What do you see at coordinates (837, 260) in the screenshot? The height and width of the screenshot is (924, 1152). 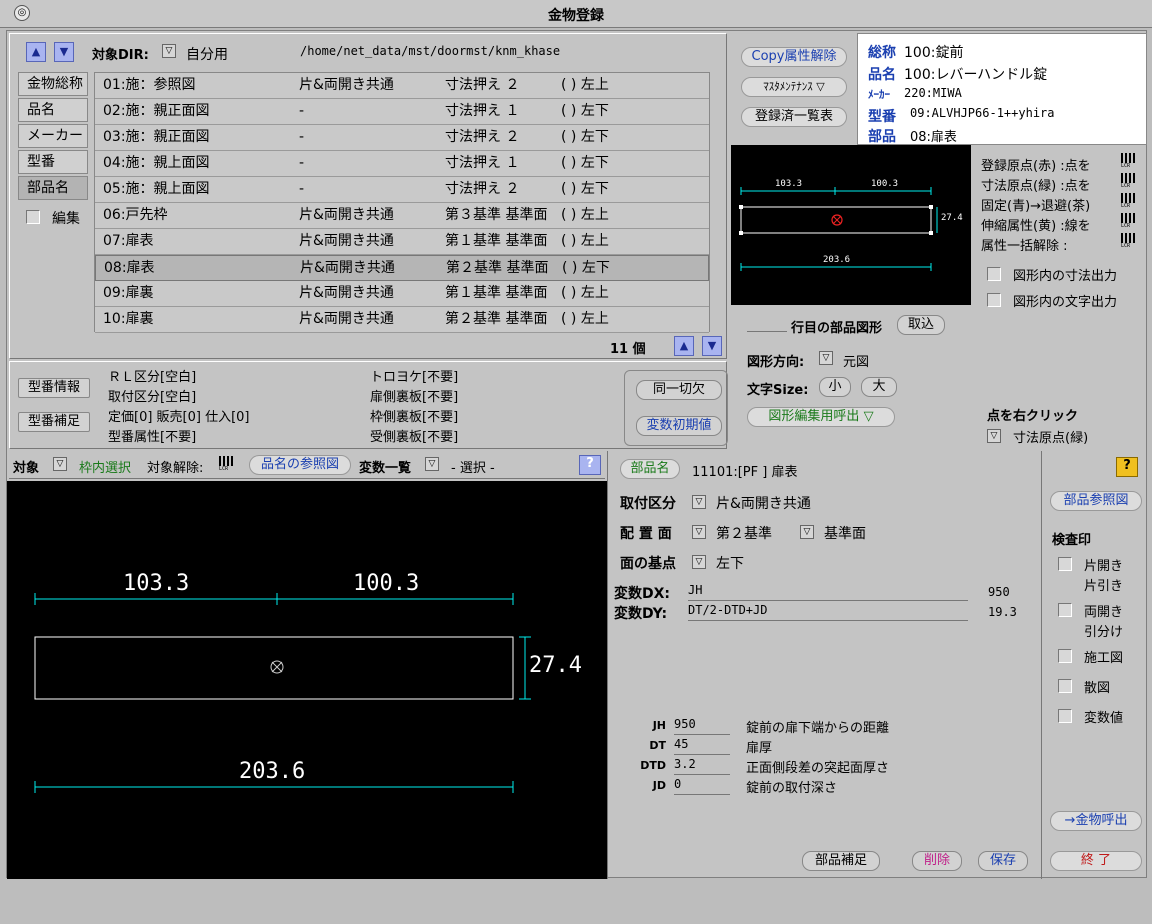 I see `thumb-dim-4: 203.6` at bounding box center [837, 260].